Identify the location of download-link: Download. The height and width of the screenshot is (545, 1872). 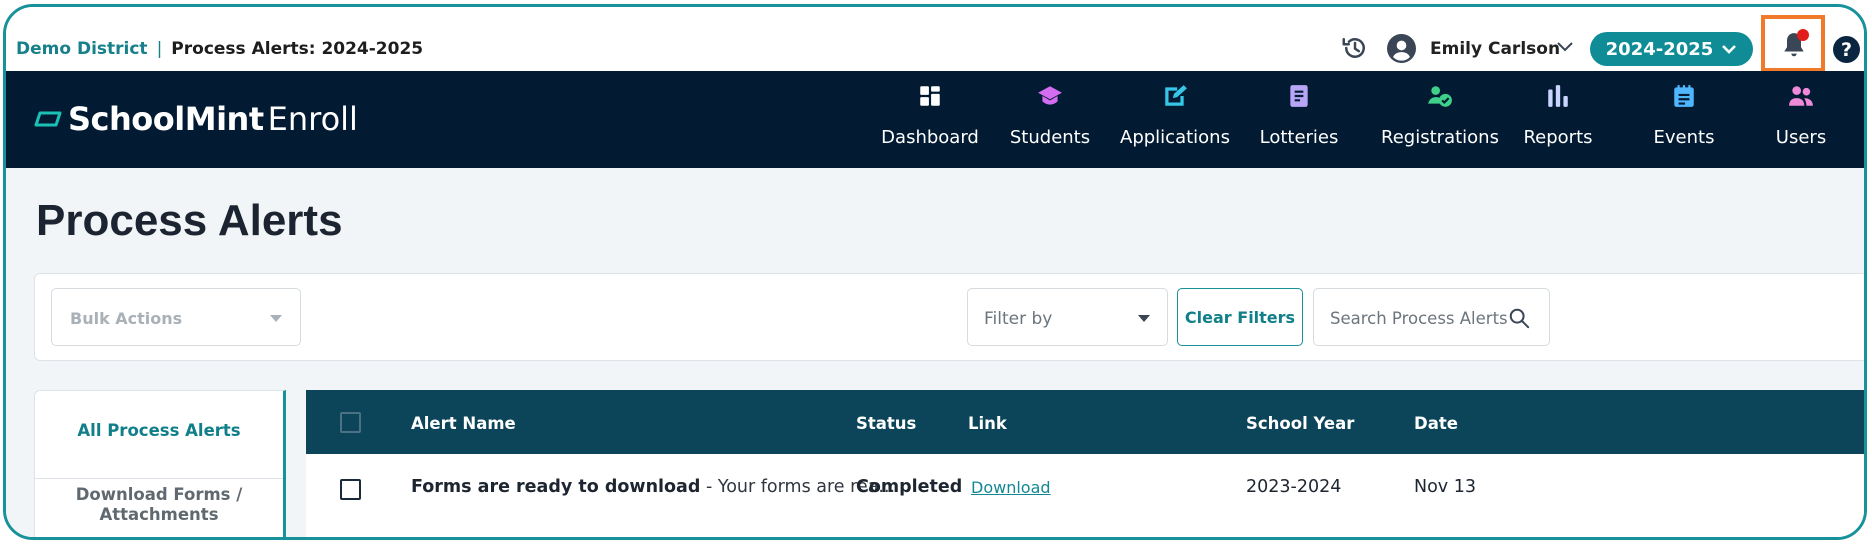
(1011, 487).